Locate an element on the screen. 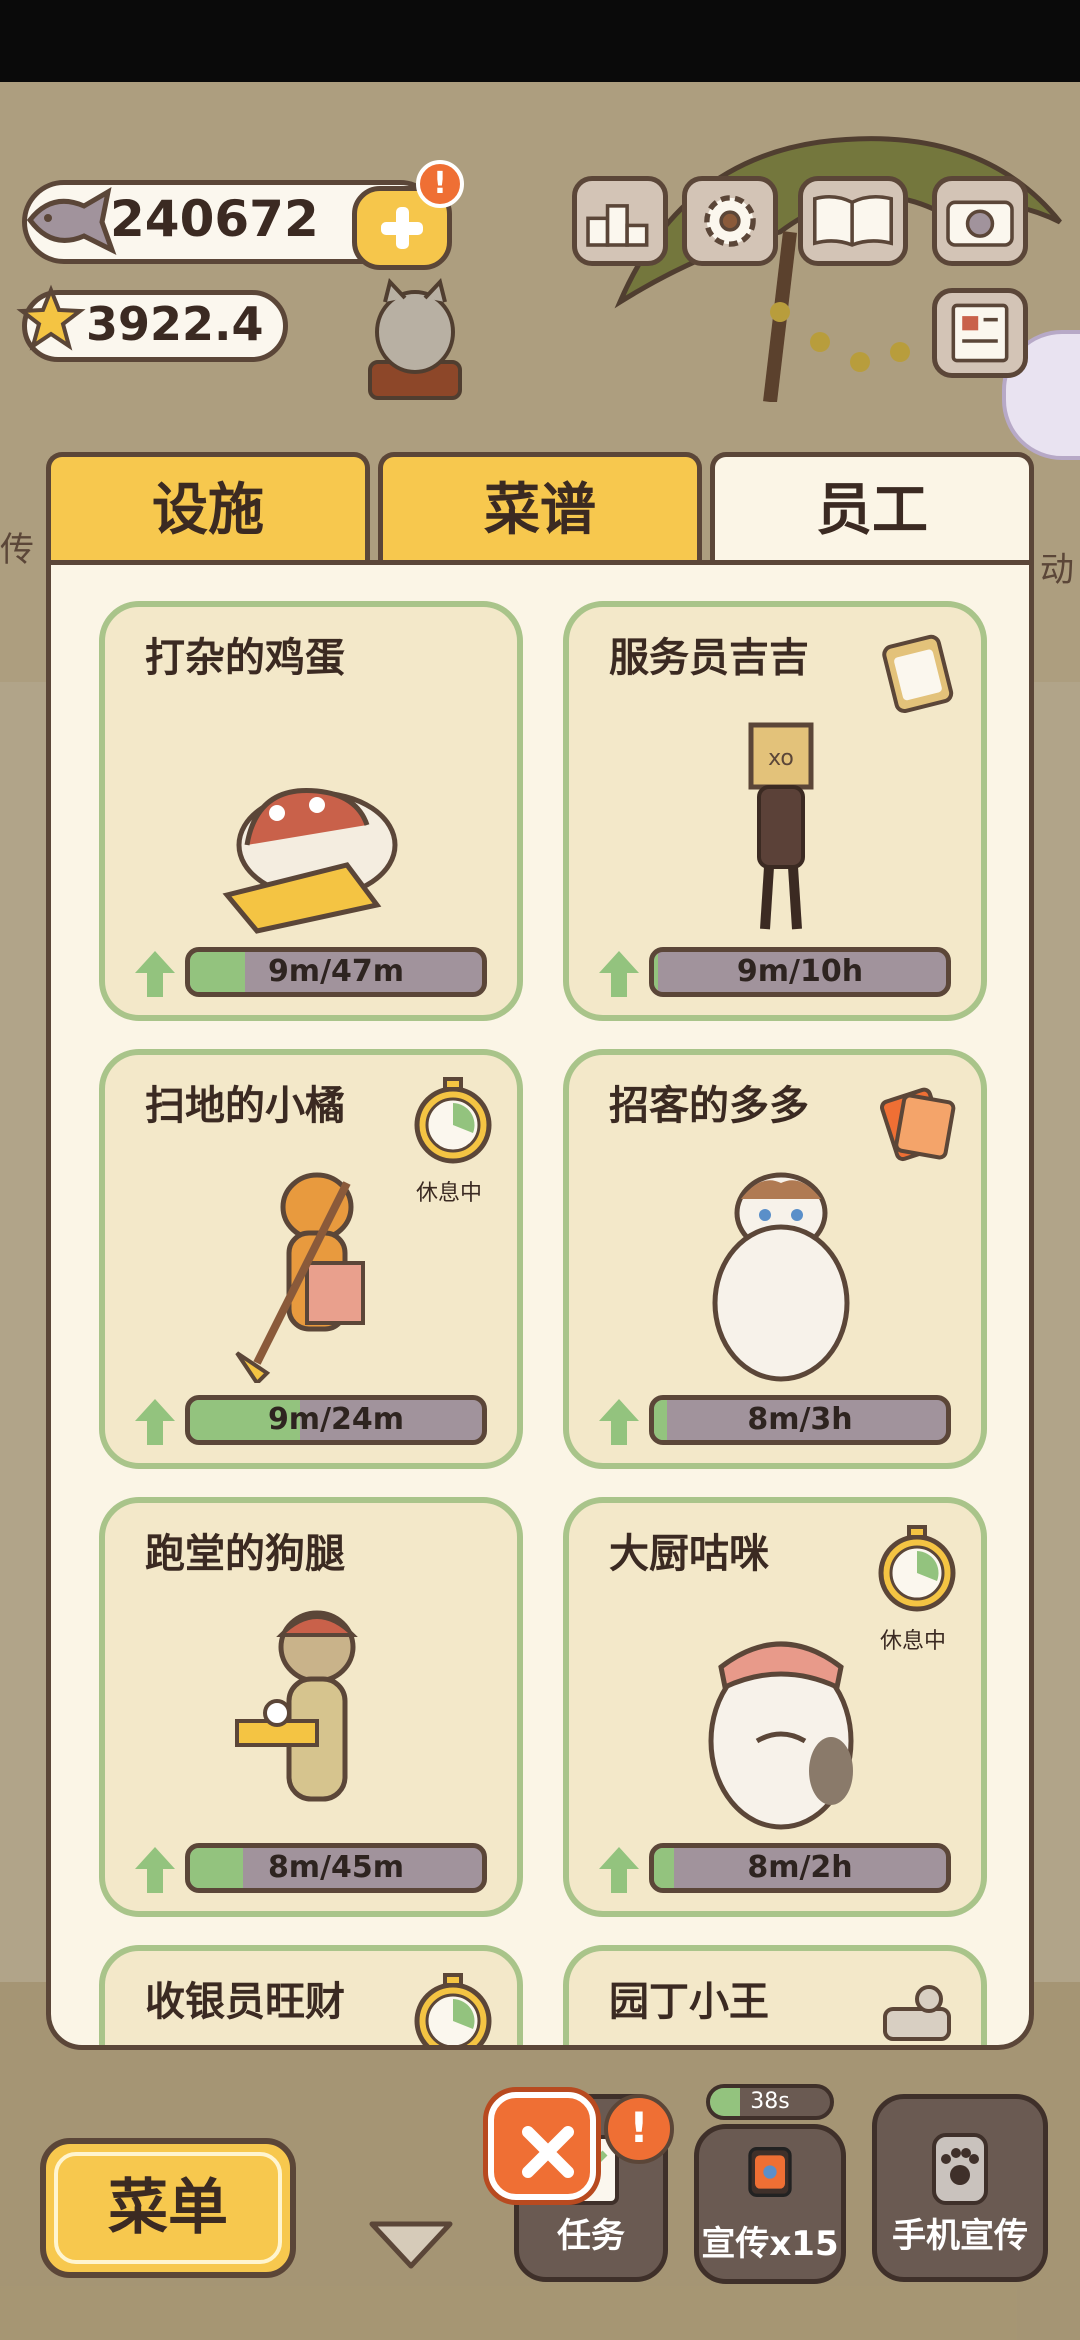 This screenshot has height=2340, width=1080. staff-name: 收银员旺财 is located at coordinates (245, 2002).